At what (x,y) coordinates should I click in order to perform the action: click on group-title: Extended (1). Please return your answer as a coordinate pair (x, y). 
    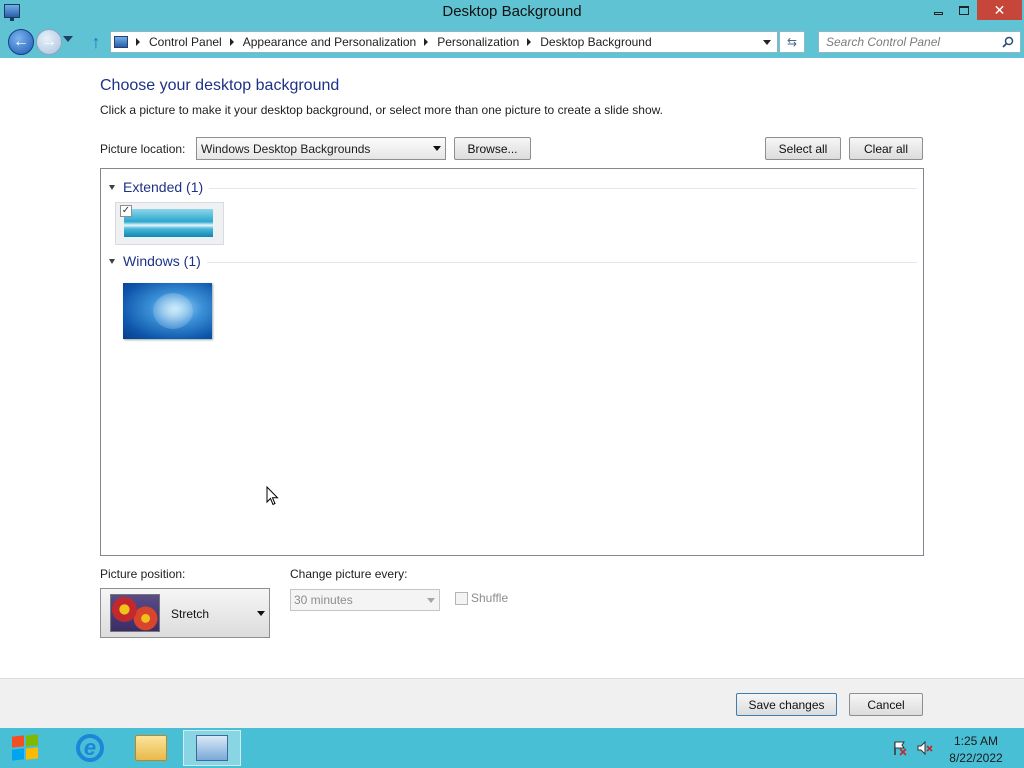
    Looking at the image, I should click on (163, 187).